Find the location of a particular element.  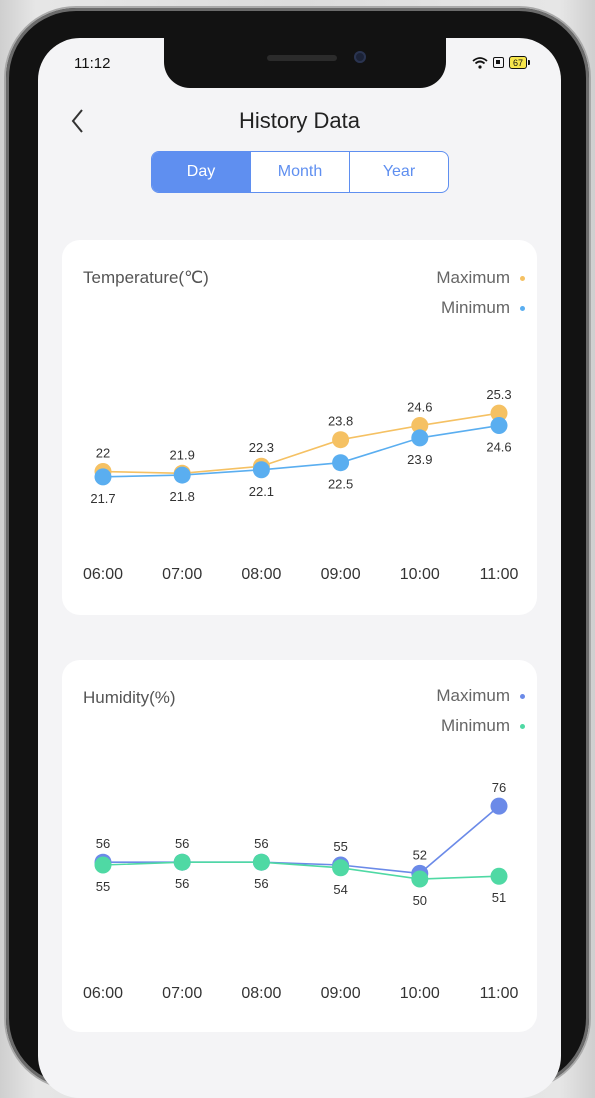

status-time: 11:12 is located at coordinates (92, 63).